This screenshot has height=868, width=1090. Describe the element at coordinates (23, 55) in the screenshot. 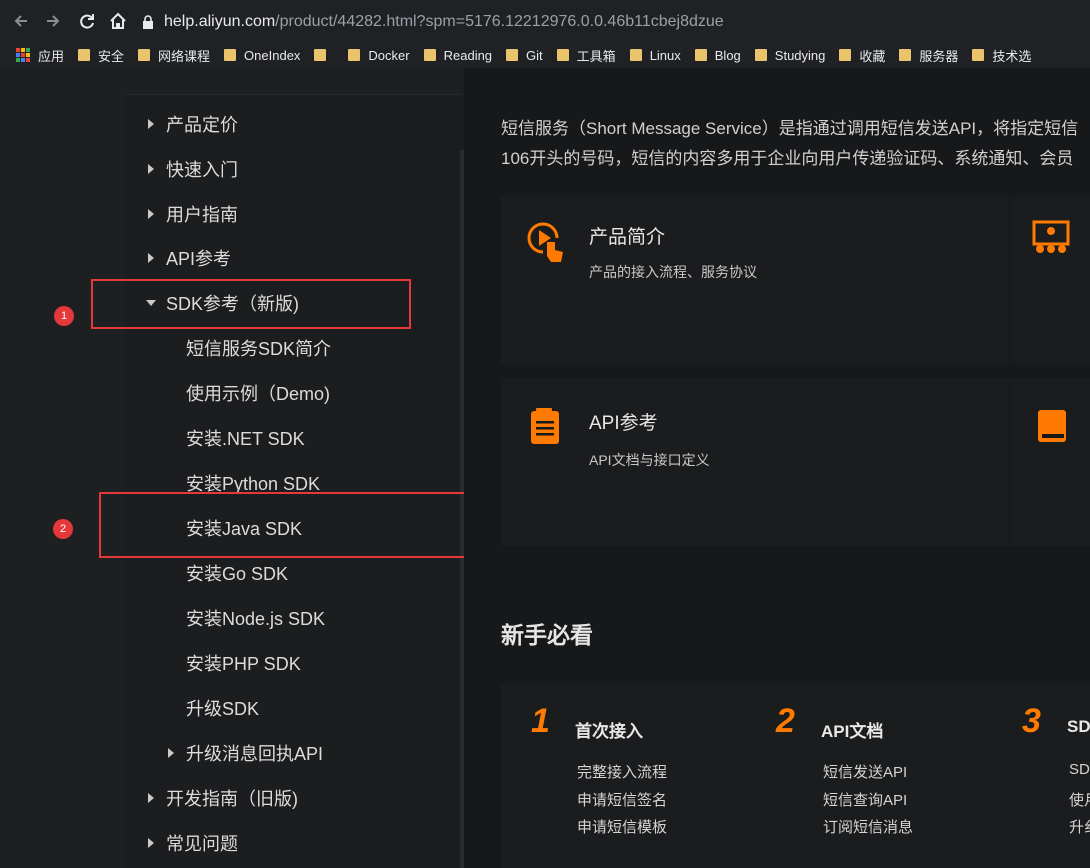

I see `apps-icon` at that location.